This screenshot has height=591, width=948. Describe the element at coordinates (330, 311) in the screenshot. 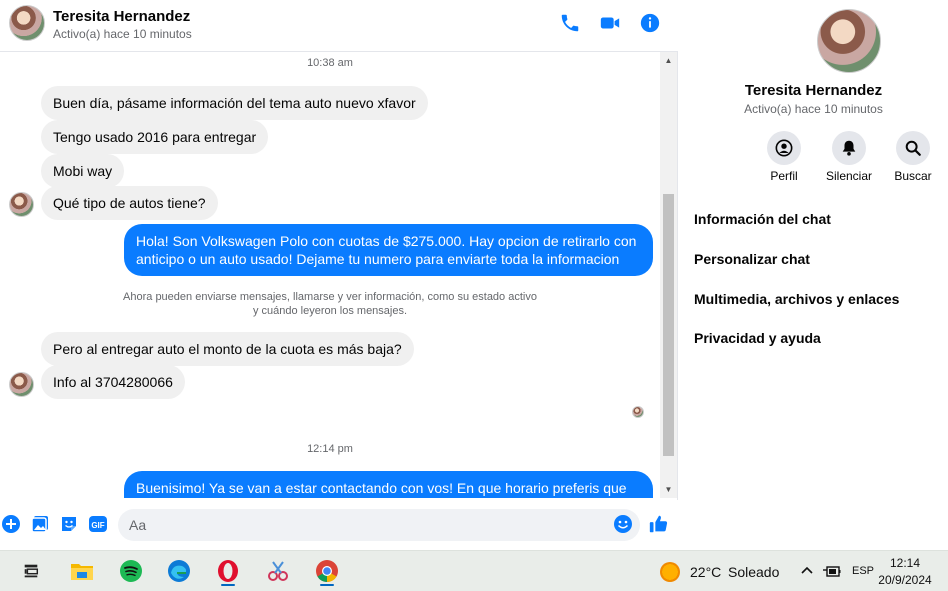

I see `notice-line: y cuándo leyeron los mensajes.` at that location.